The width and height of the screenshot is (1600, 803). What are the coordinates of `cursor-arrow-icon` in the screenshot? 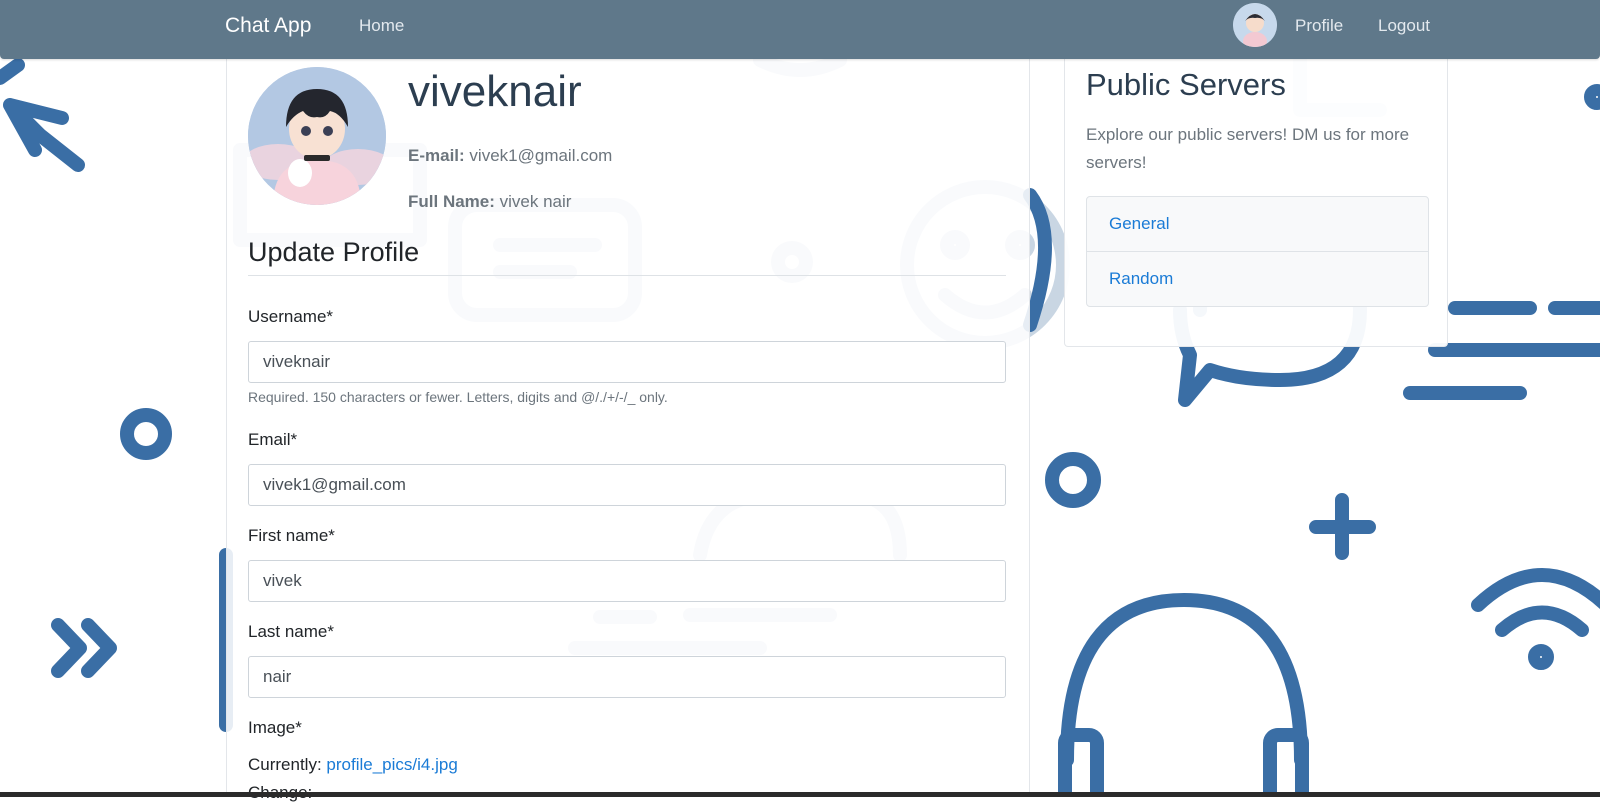 It's located at (44, 135).